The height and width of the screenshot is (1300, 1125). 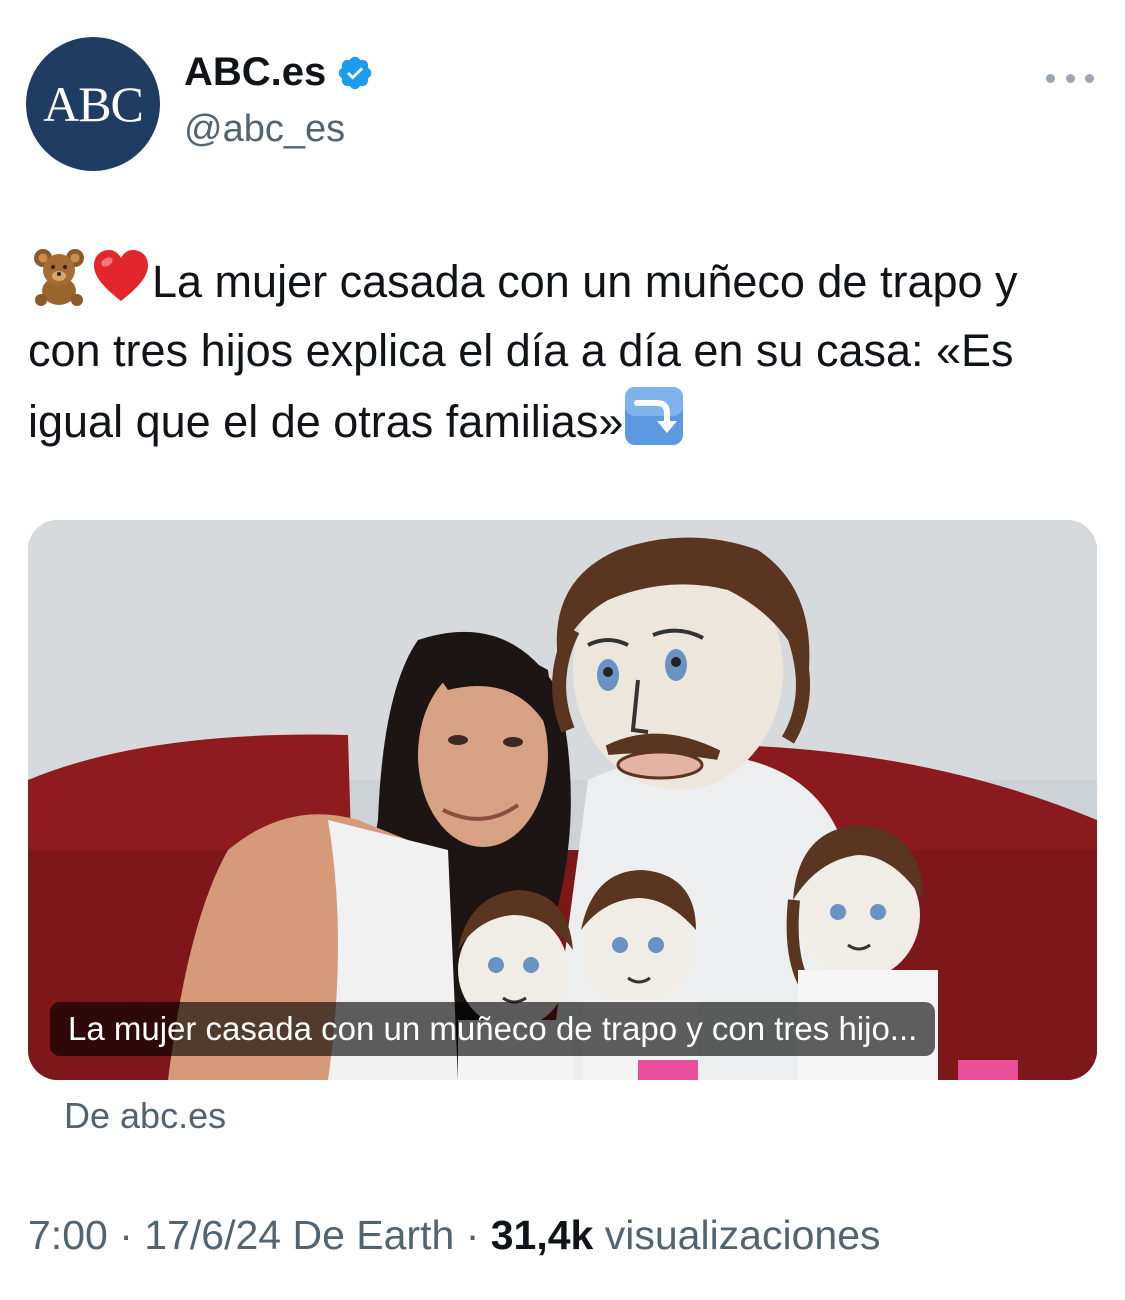 What do you see at coordinates (654, 416) in the screenshot?
I see `down-right-arrow-icon` at bounding box center [654, 416].